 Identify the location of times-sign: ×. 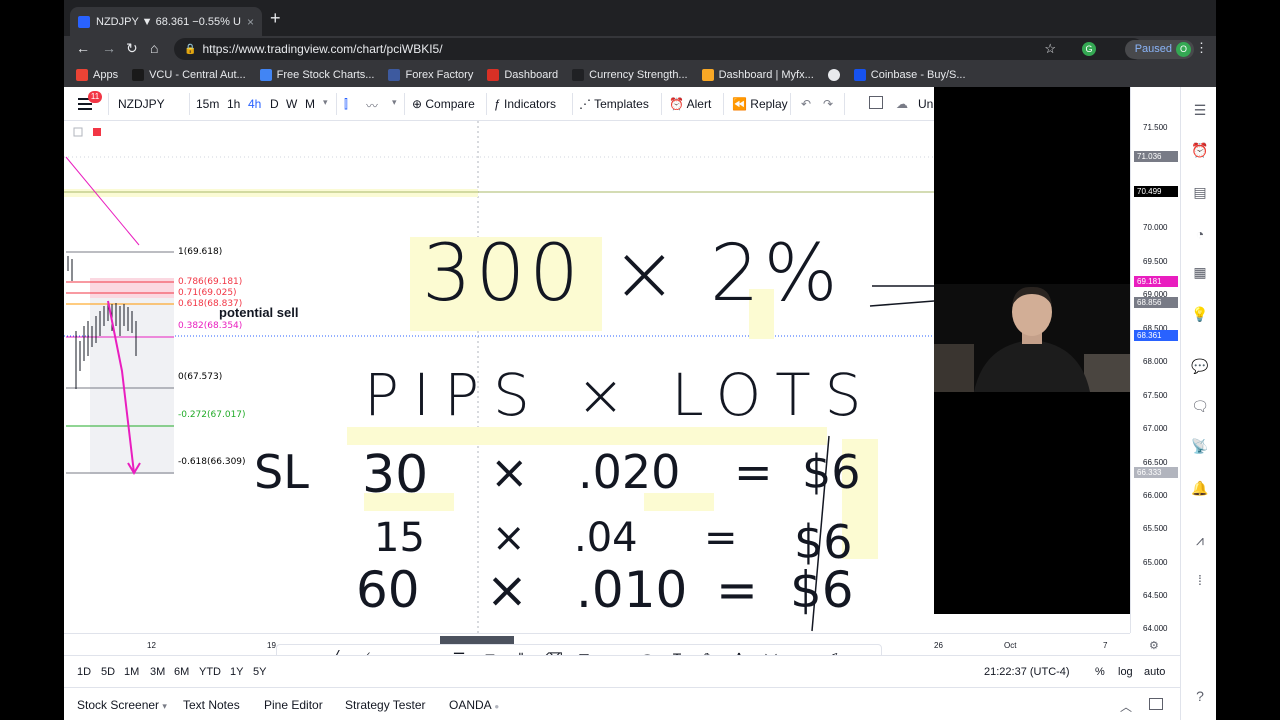
(509, 538).